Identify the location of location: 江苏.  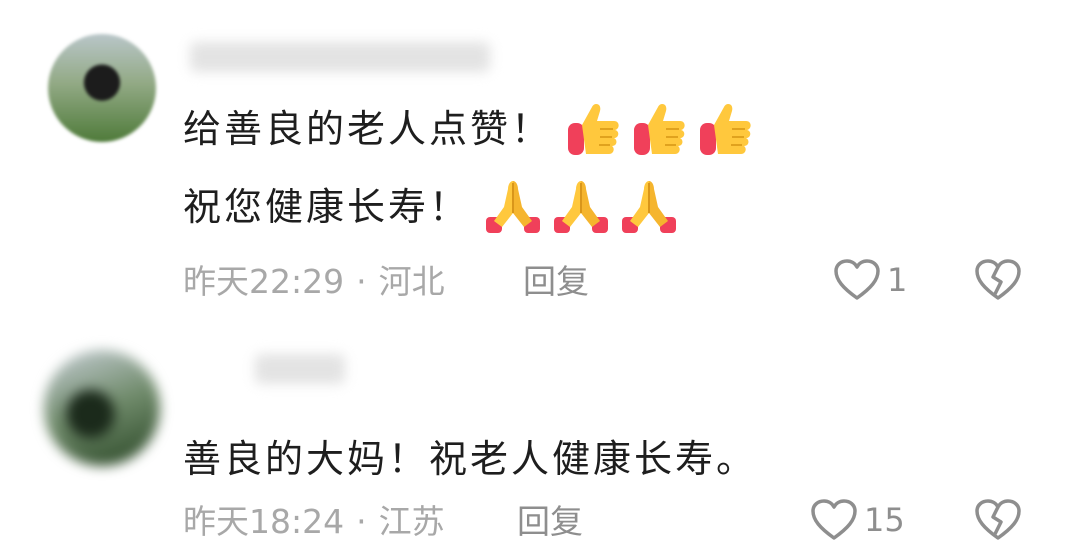
(411, 521).